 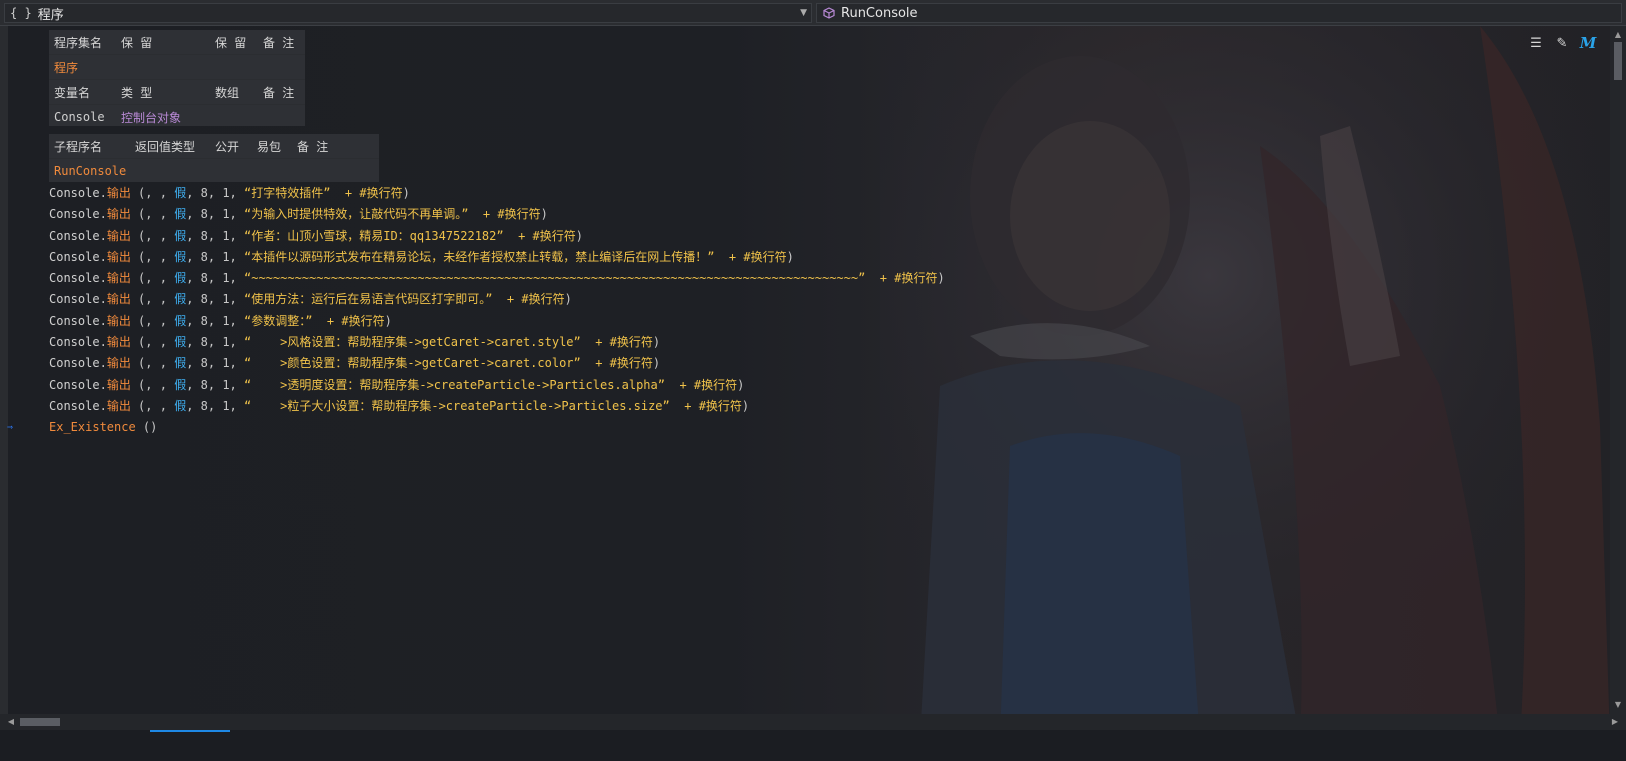 What do you see at coordinates (1588, 43) in the screenshot?
I see `m-logo-icon: M` at bounding box center [1588, 43].